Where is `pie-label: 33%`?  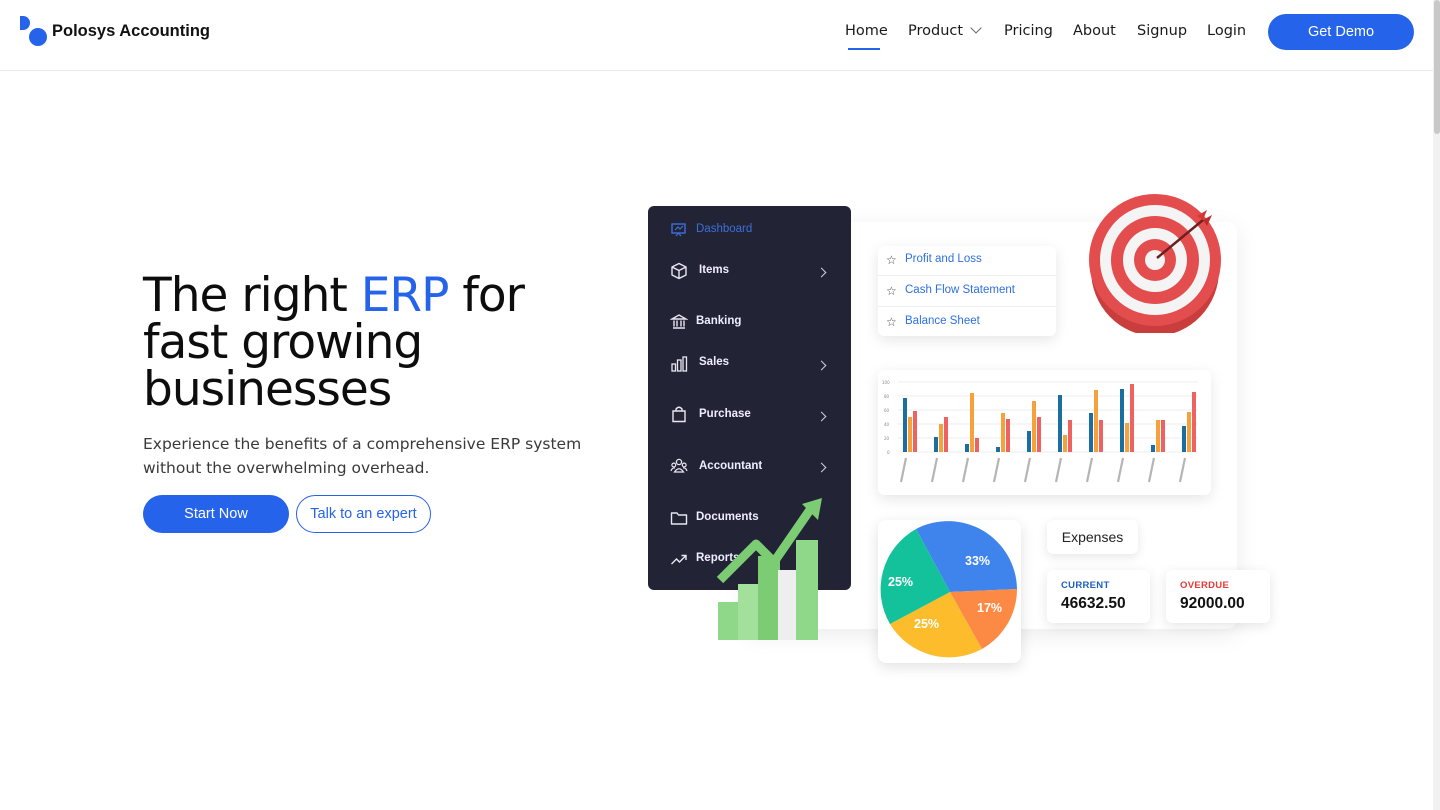 pie-label: 33% is located at coordinates (977, 561).